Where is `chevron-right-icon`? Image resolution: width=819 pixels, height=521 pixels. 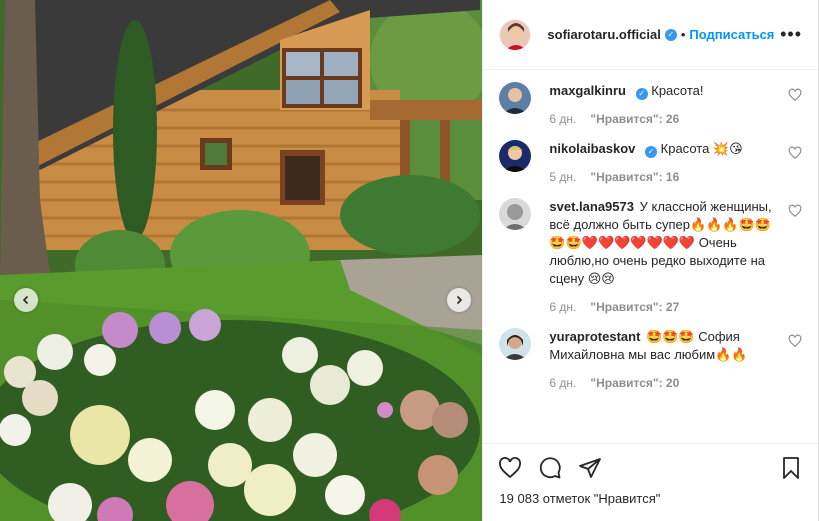
chevron-right-icon is located at coordinates (459, 300).